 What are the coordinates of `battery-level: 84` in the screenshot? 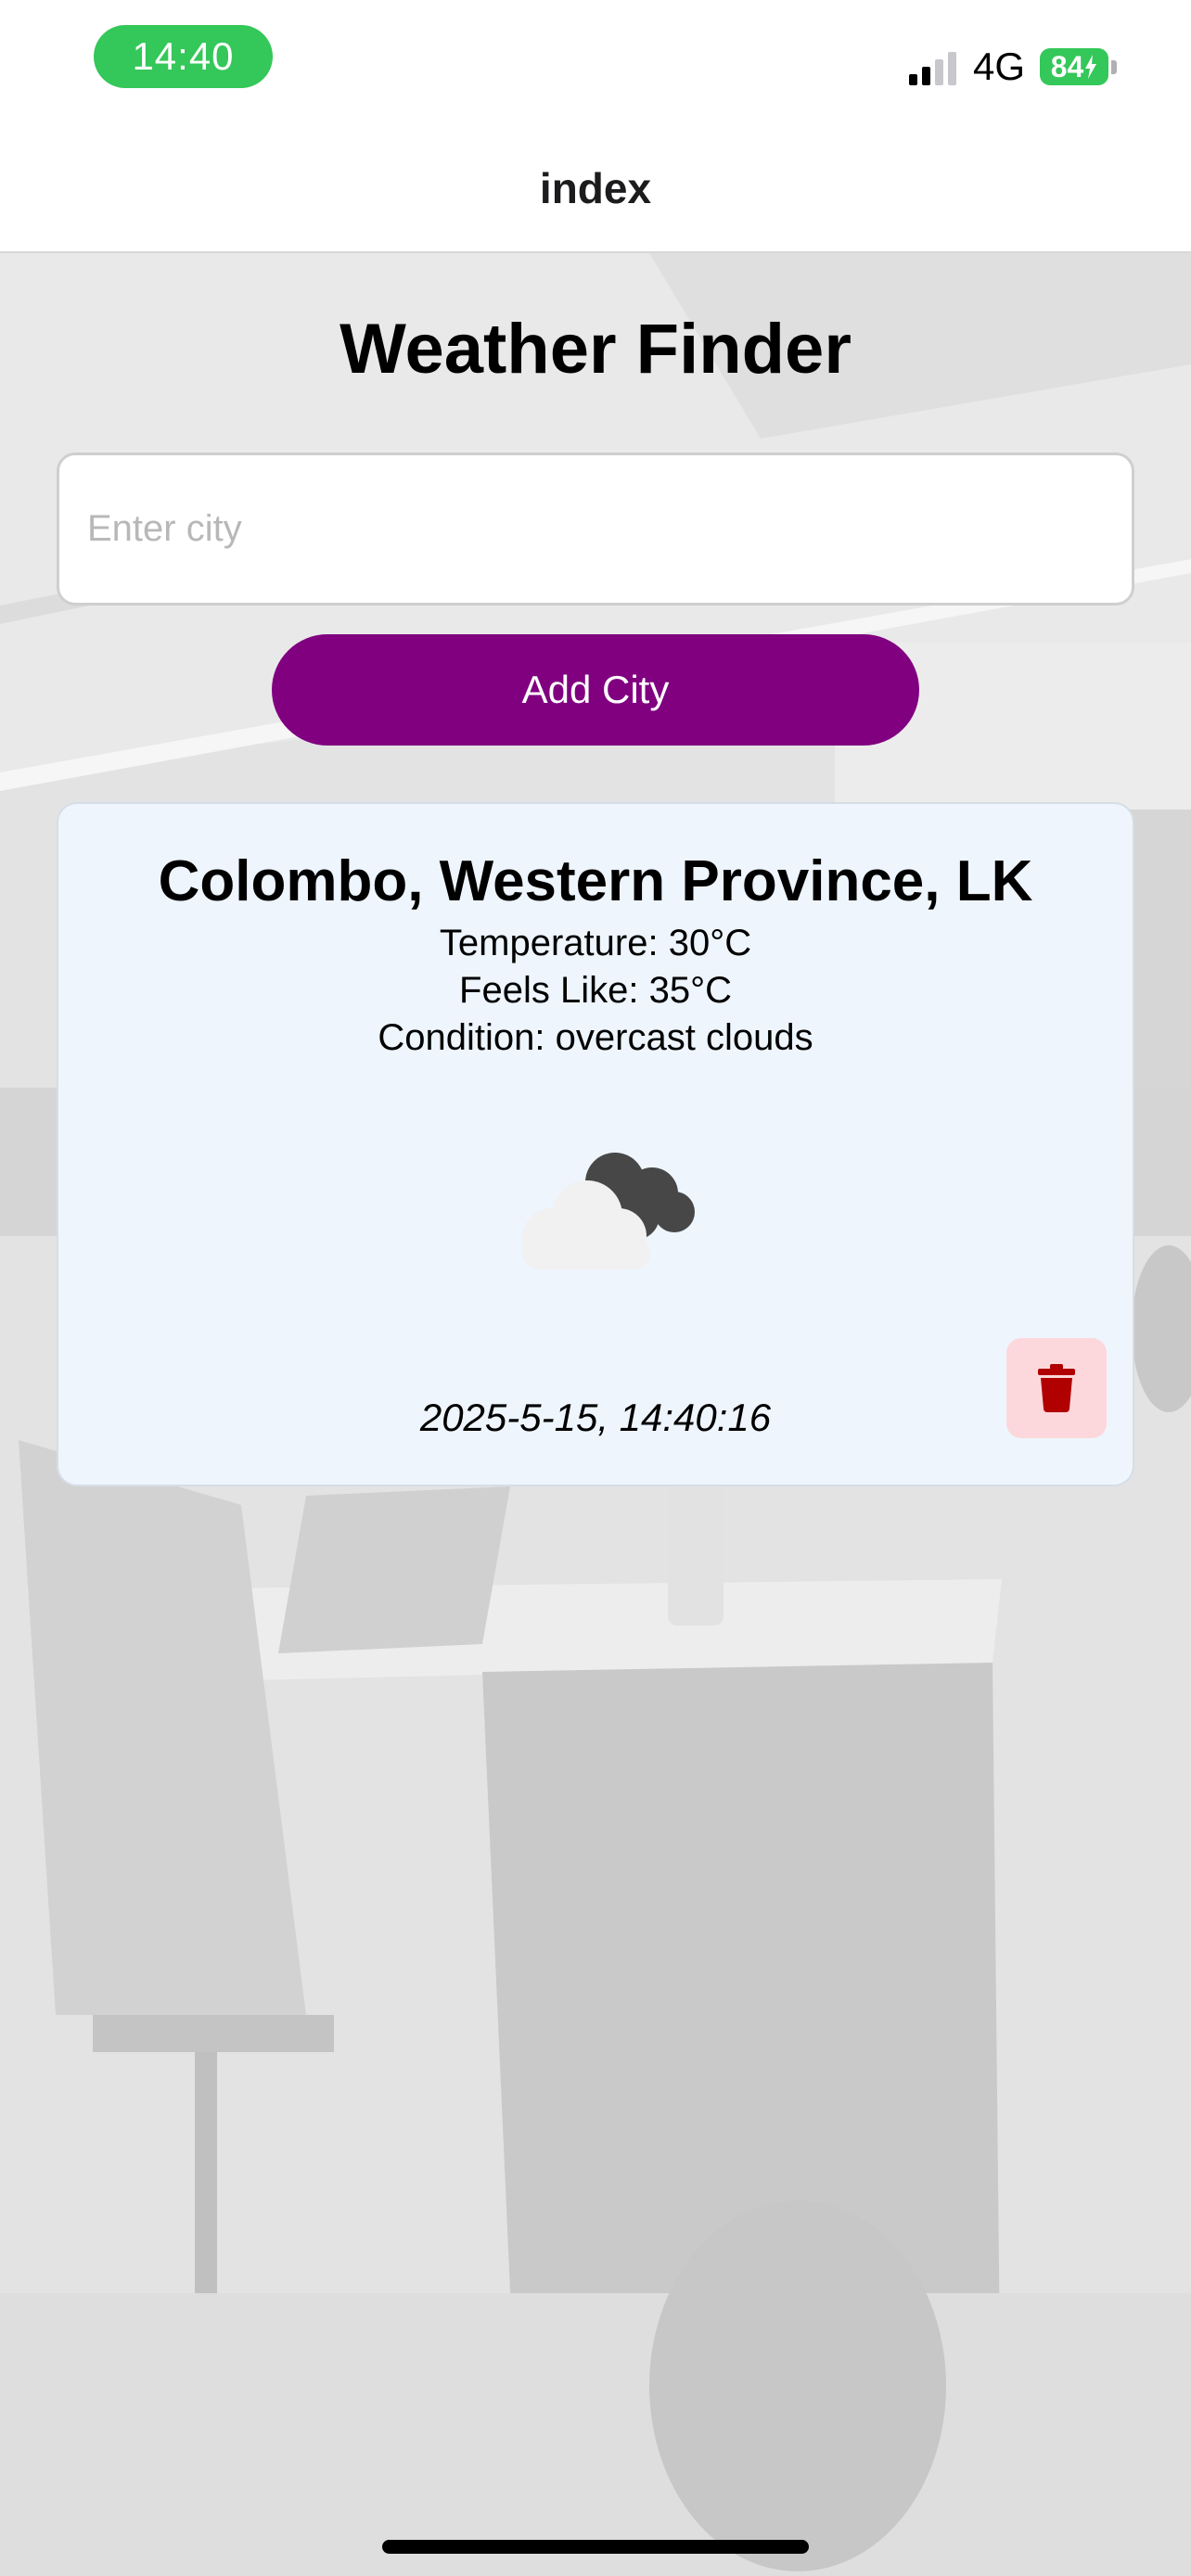 It's located at (1067, 66).